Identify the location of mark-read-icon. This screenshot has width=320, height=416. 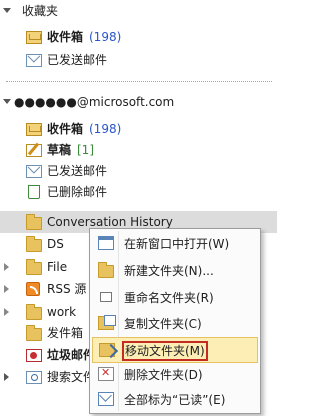
(106, 399).